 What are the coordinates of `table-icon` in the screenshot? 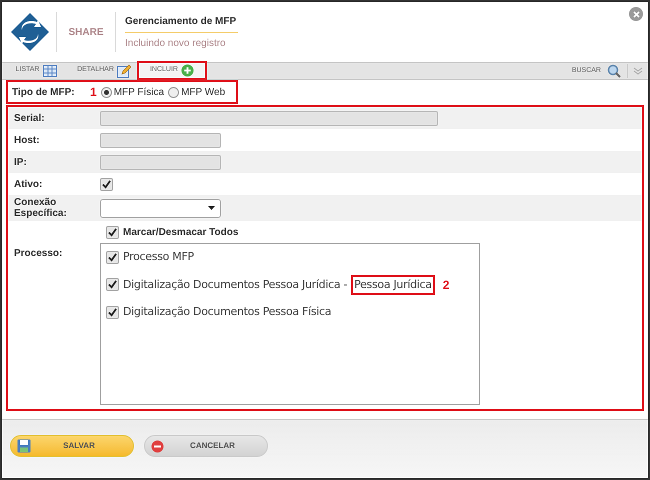 It's located at (49, 70).